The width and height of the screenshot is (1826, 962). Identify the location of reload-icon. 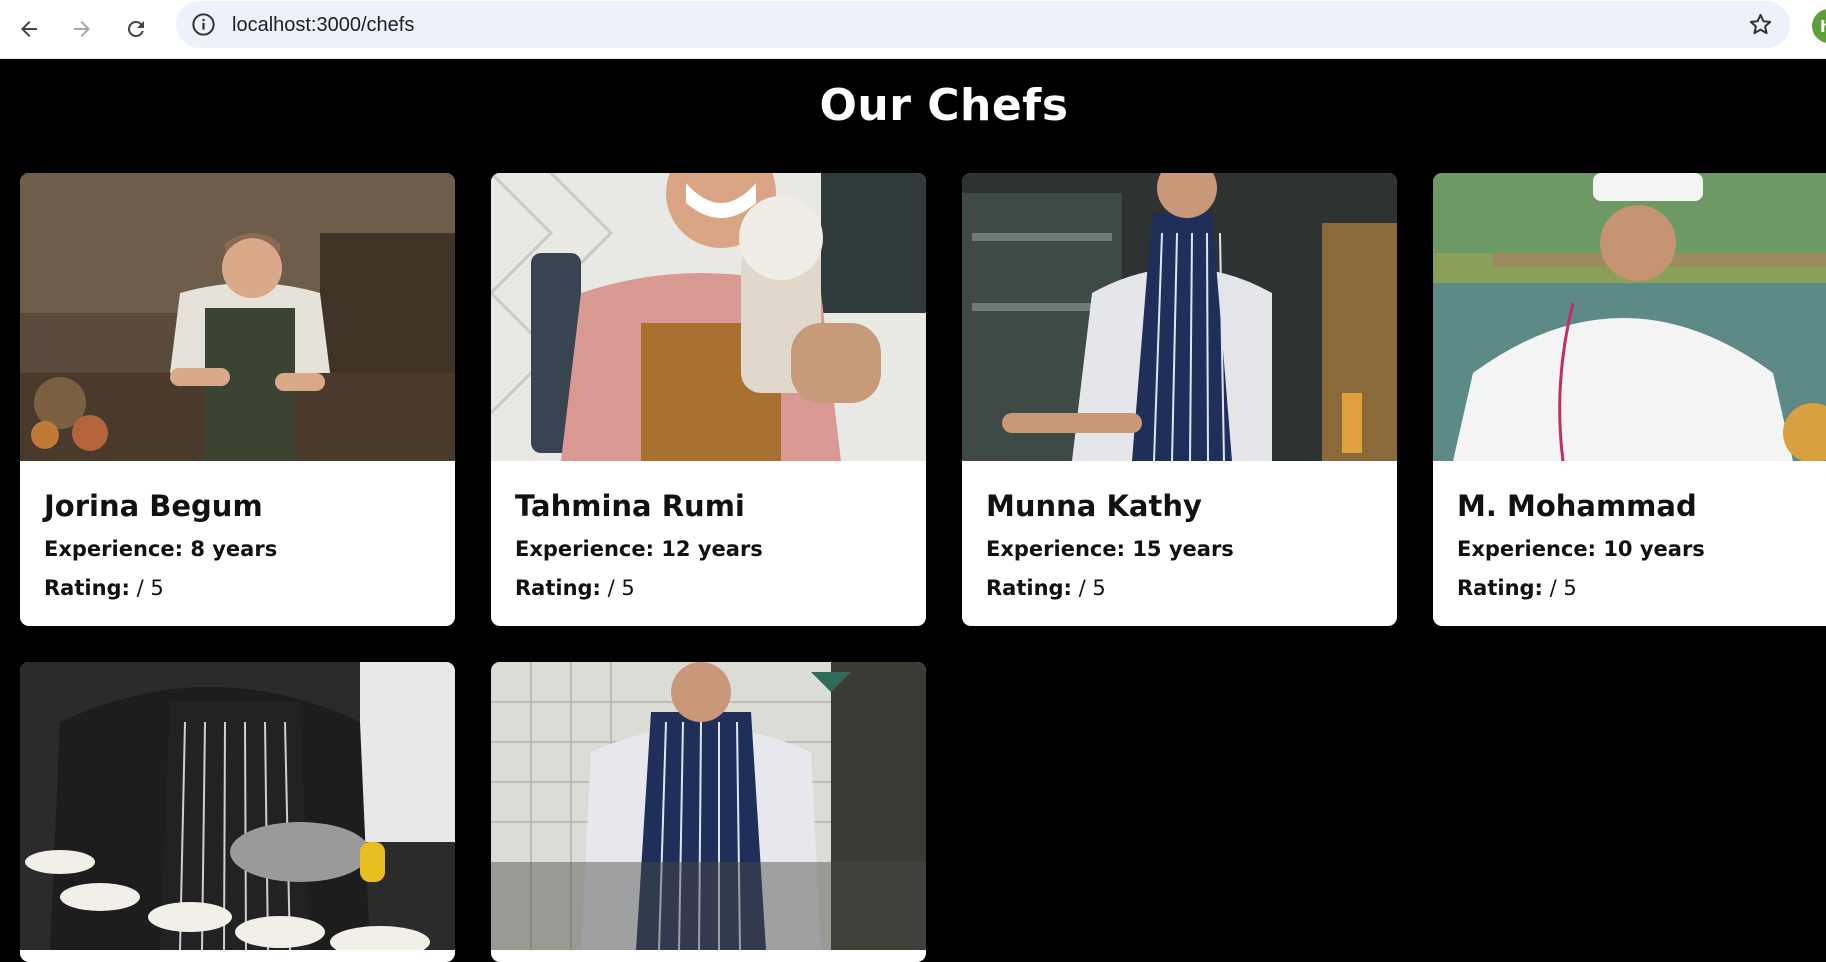
(135, 28).